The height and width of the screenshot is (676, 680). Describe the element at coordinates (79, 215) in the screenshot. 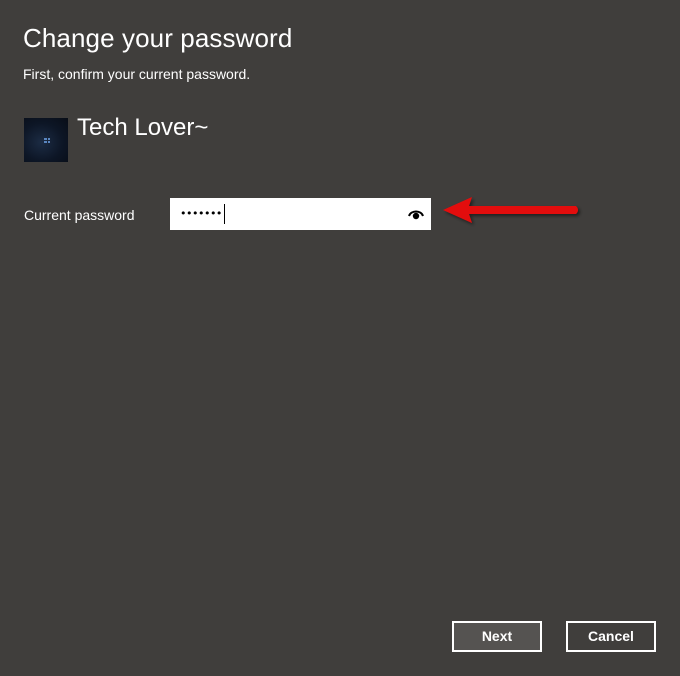

I see `current-password-label: Current password` at that location.